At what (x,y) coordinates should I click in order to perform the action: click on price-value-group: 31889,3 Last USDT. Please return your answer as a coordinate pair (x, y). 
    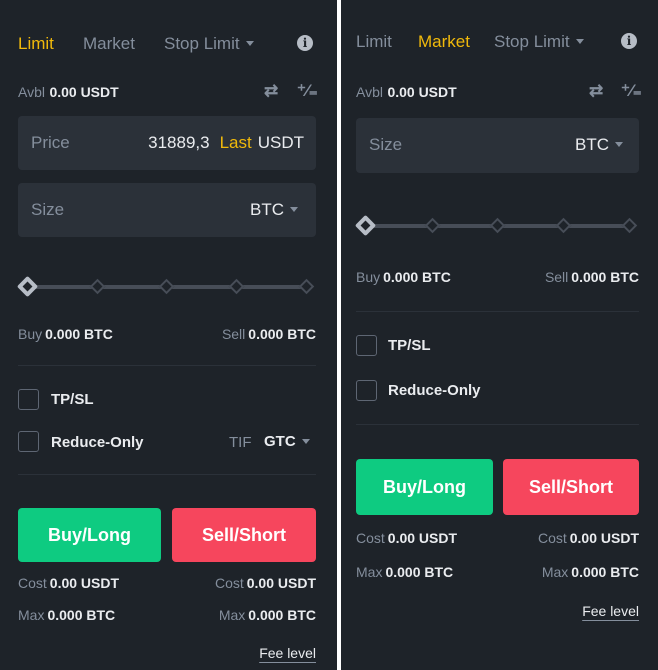
    Looking at the image, I should click on (226, 143).